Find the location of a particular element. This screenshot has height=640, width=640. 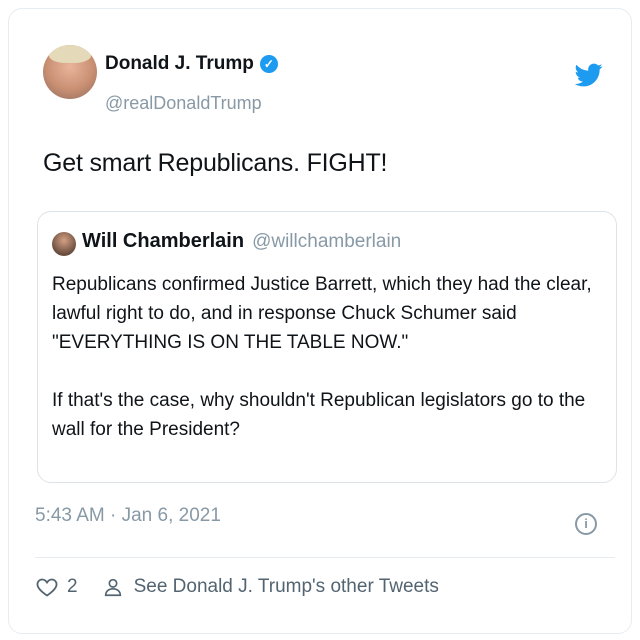

author-name: Donald J. Trump is located at coordinates (179, 64).